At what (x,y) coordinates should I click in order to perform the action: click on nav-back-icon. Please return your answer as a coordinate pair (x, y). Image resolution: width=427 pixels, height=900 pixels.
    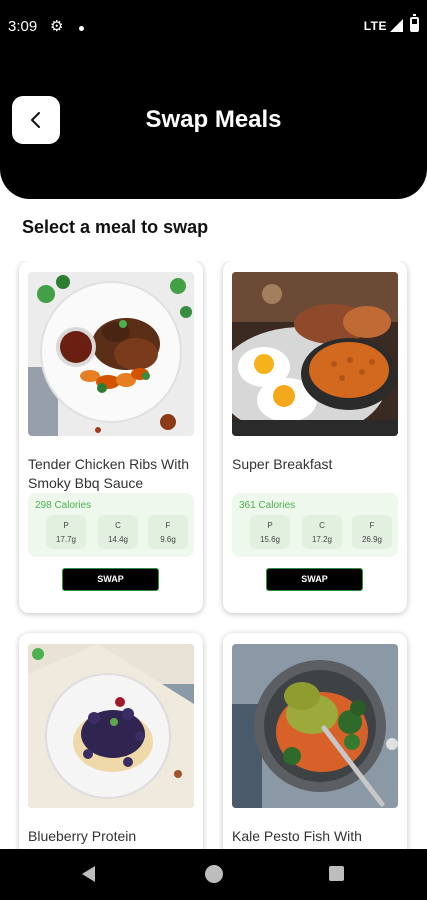
    Looking at the image, I should click on (88, 874).